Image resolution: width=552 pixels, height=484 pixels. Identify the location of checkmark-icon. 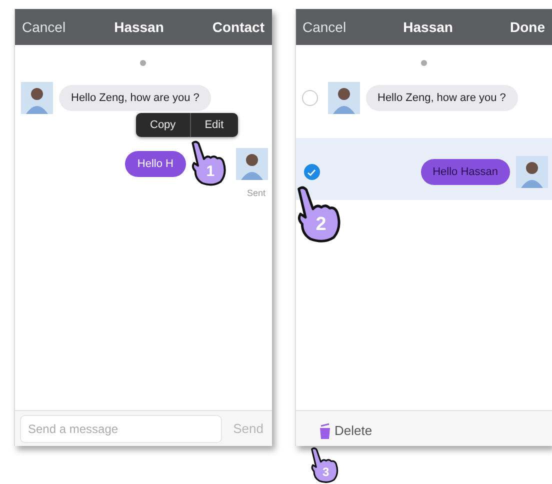
(311, 172).